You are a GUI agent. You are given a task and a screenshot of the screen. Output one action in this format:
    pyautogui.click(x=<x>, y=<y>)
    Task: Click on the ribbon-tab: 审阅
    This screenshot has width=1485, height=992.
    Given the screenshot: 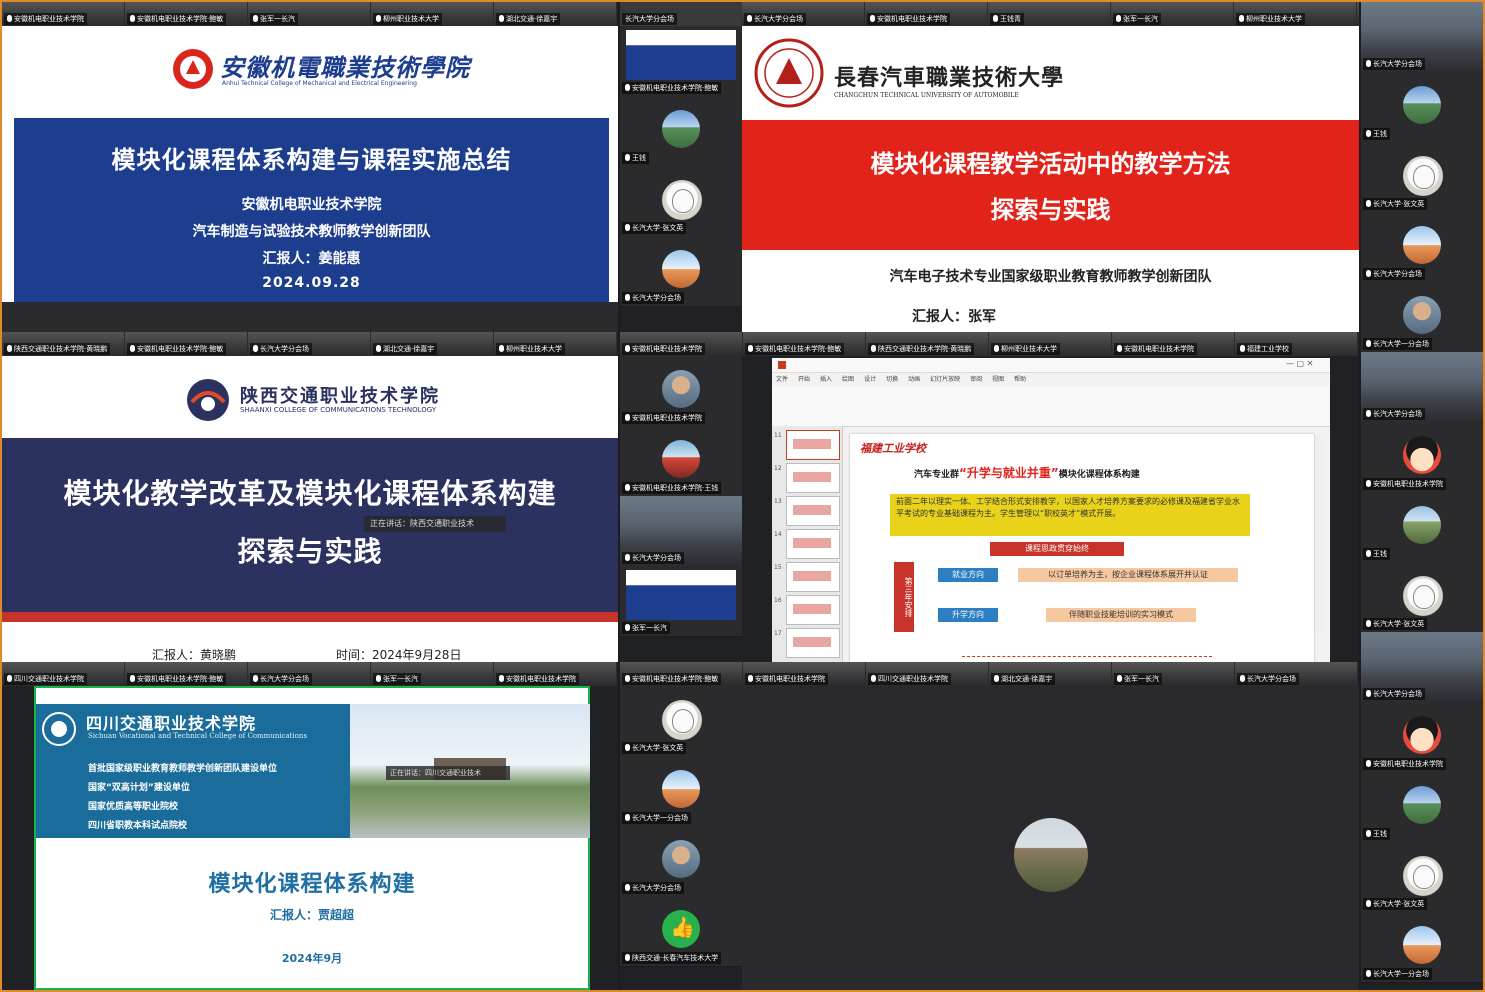 What is the action you would take?
    pyautogui.click(x=976, y=379)
    